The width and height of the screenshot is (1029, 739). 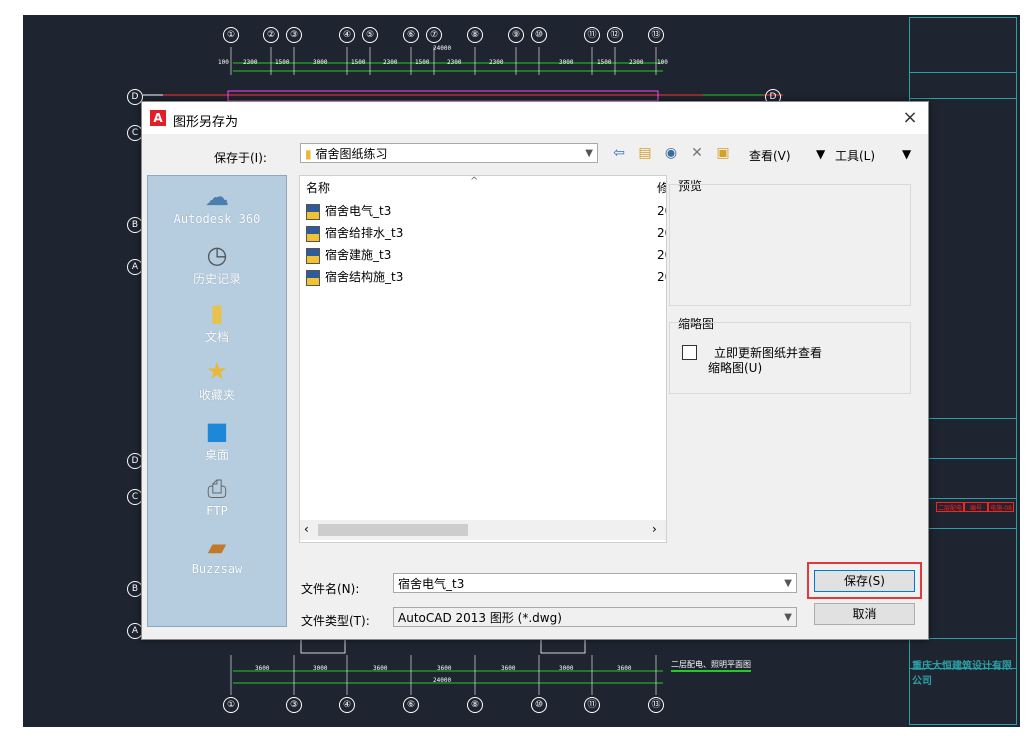 I want to click on history-icon: ◷, so click(x=217, y=255).